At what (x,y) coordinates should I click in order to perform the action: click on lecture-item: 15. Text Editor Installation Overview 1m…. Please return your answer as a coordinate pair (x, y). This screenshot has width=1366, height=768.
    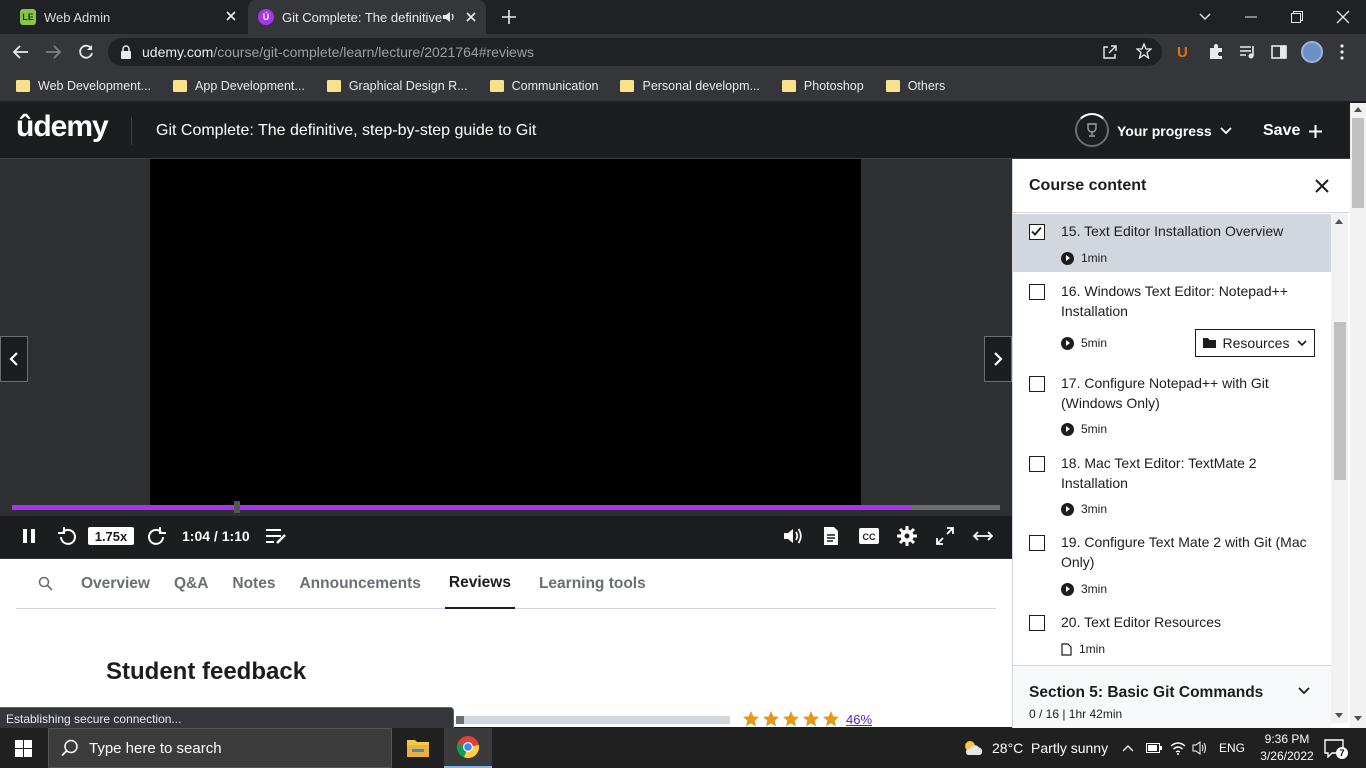
    Looking at the image, I should click on (1172, 243).